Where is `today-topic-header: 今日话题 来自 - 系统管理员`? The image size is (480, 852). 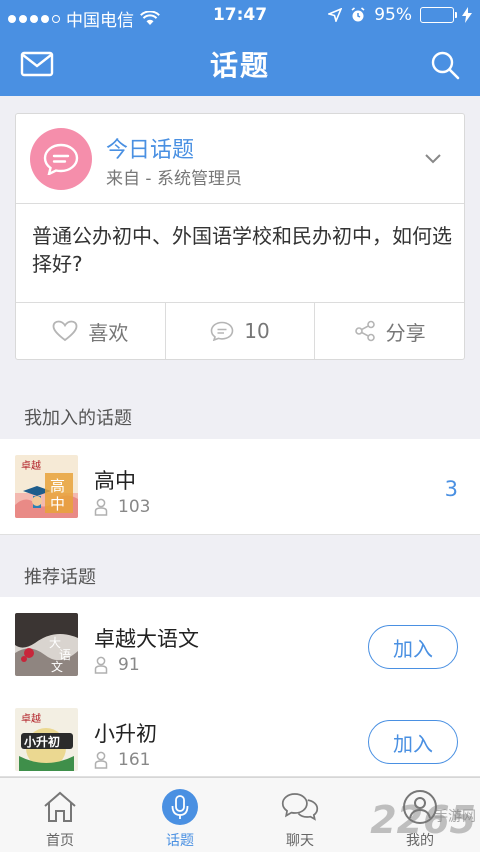
today-topic-header: 今日话题 来自 - 系统管理员 is located at coordinates (240, 159).